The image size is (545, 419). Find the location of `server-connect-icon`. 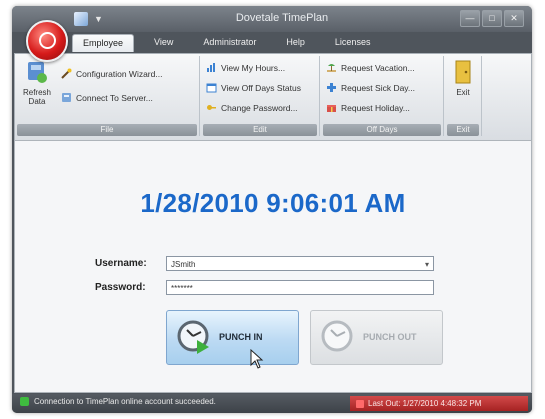

server-connect-icon is located at coordinates (66, 97).